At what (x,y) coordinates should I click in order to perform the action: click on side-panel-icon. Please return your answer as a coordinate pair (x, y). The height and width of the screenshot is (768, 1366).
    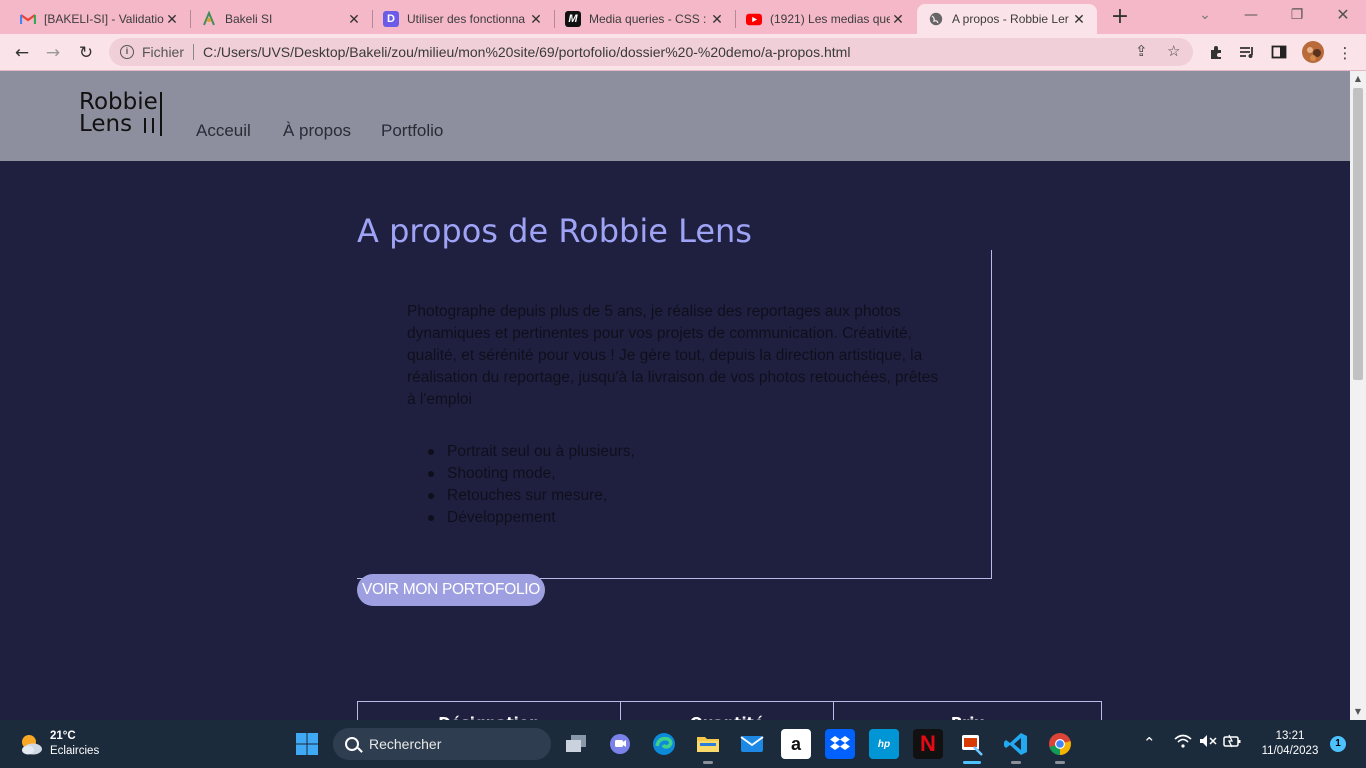
    Looking at the image, I should click on (1279, 53).